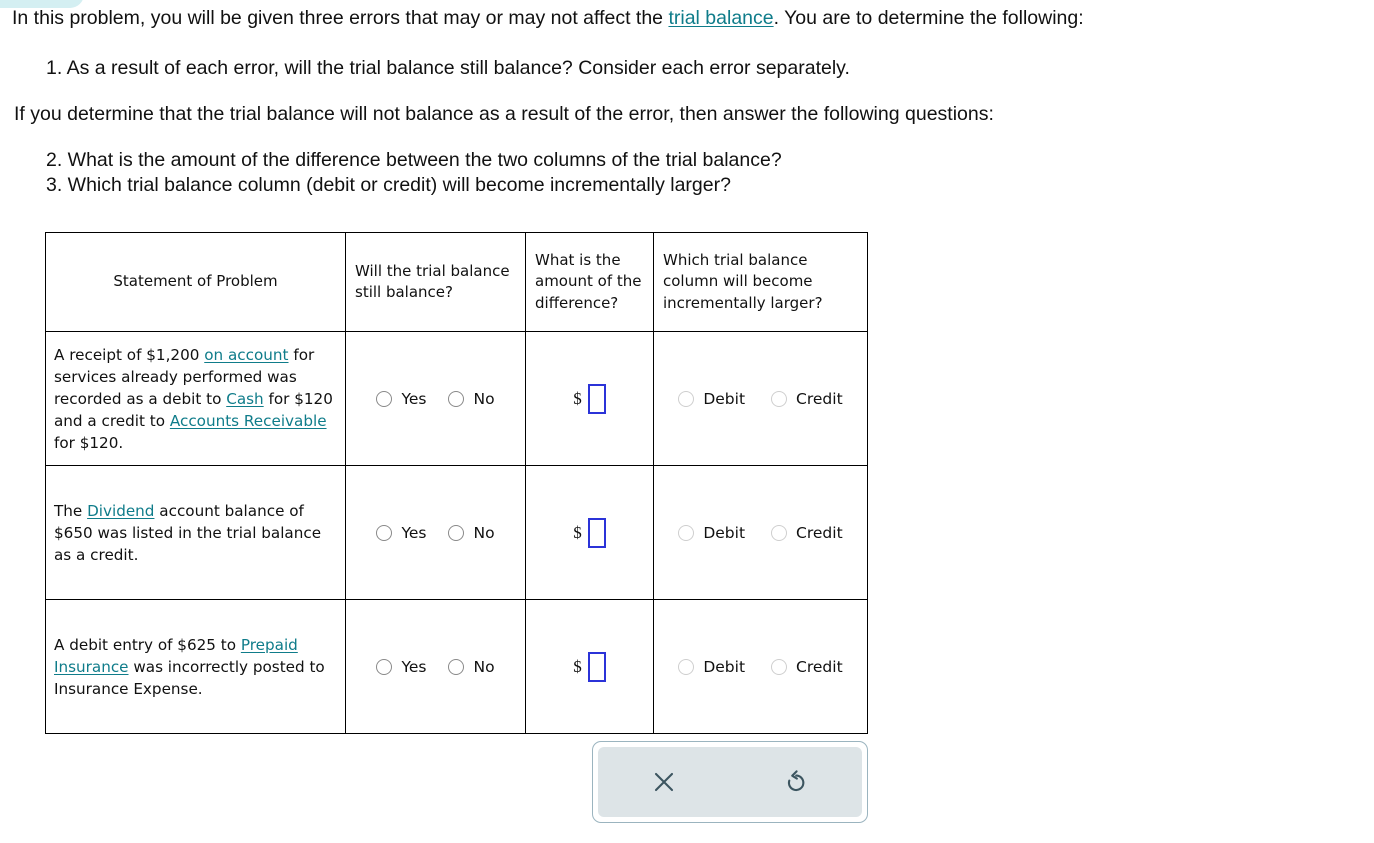  I want to click on trial-balance-link: trial balance, so click(720, 18).